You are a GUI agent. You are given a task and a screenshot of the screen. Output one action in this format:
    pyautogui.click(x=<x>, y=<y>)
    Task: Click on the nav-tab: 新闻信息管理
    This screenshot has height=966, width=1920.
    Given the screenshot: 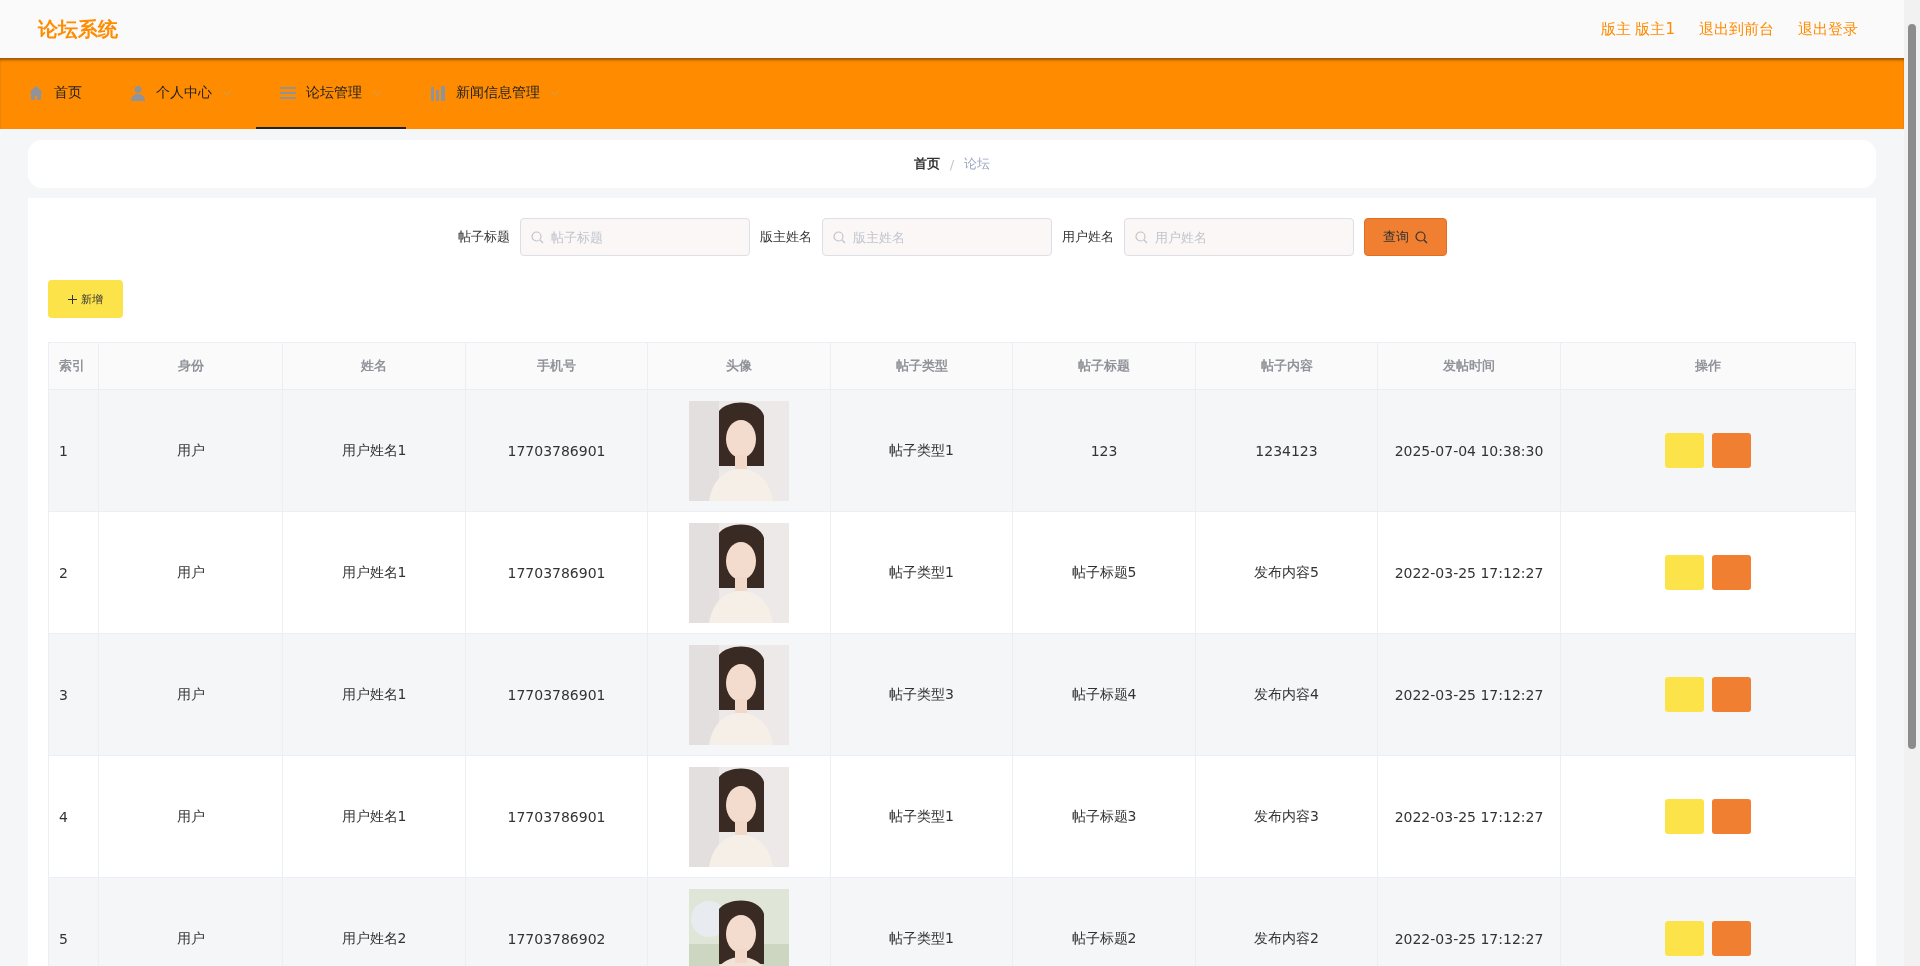 What is the action you would take?
    pyautogui.click(x=495, y=93)
    